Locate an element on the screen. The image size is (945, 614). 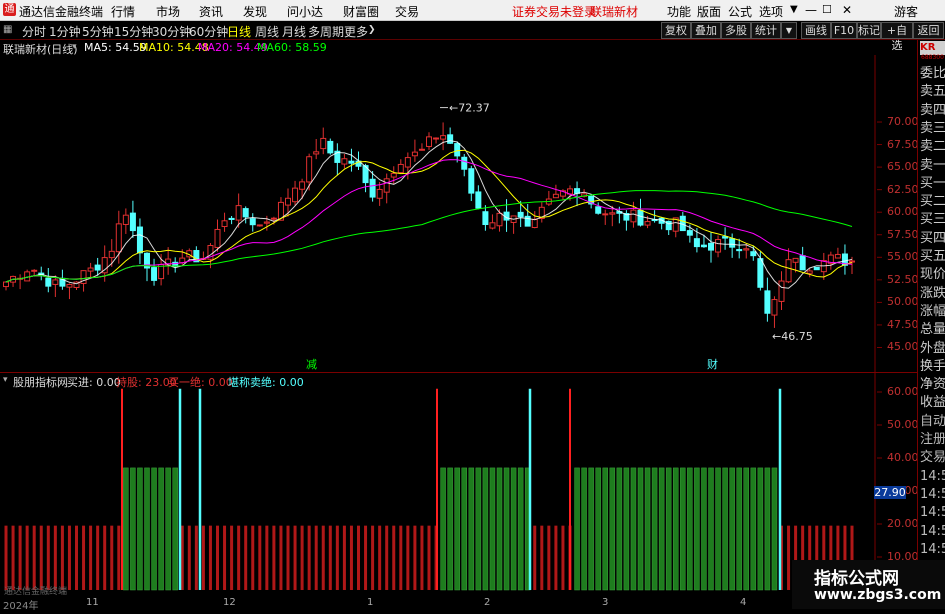
back-button: 返回 is located at coordinates (928, 30).